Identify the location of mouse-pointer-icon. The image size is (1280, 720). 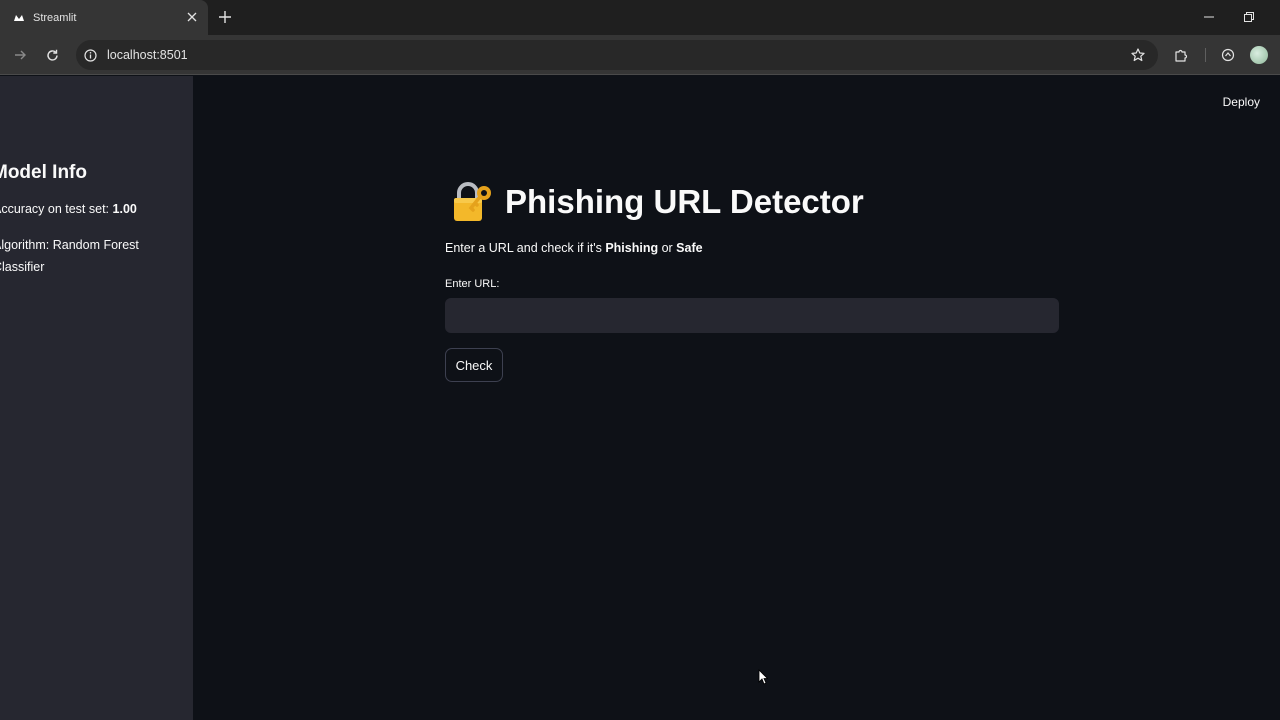
(763, 679).